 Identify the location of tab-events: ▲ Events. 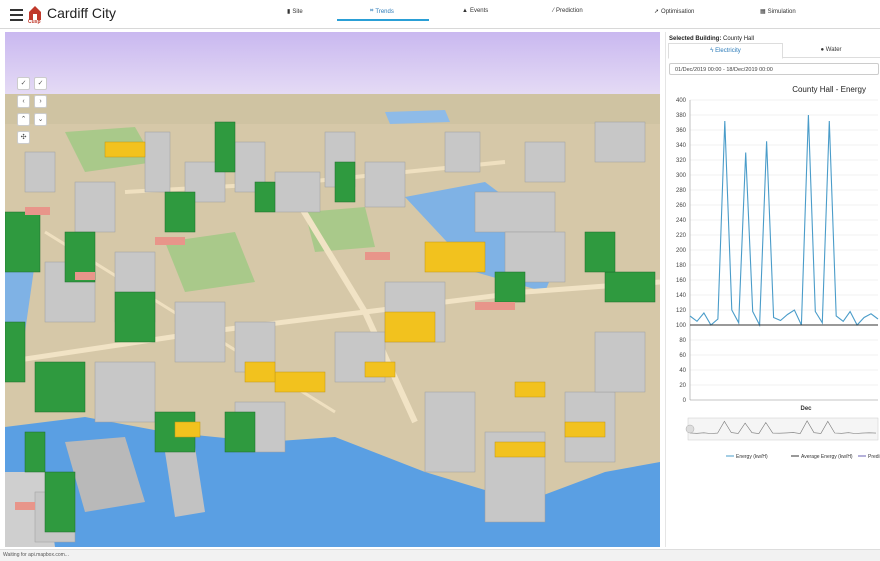
(475, 11).